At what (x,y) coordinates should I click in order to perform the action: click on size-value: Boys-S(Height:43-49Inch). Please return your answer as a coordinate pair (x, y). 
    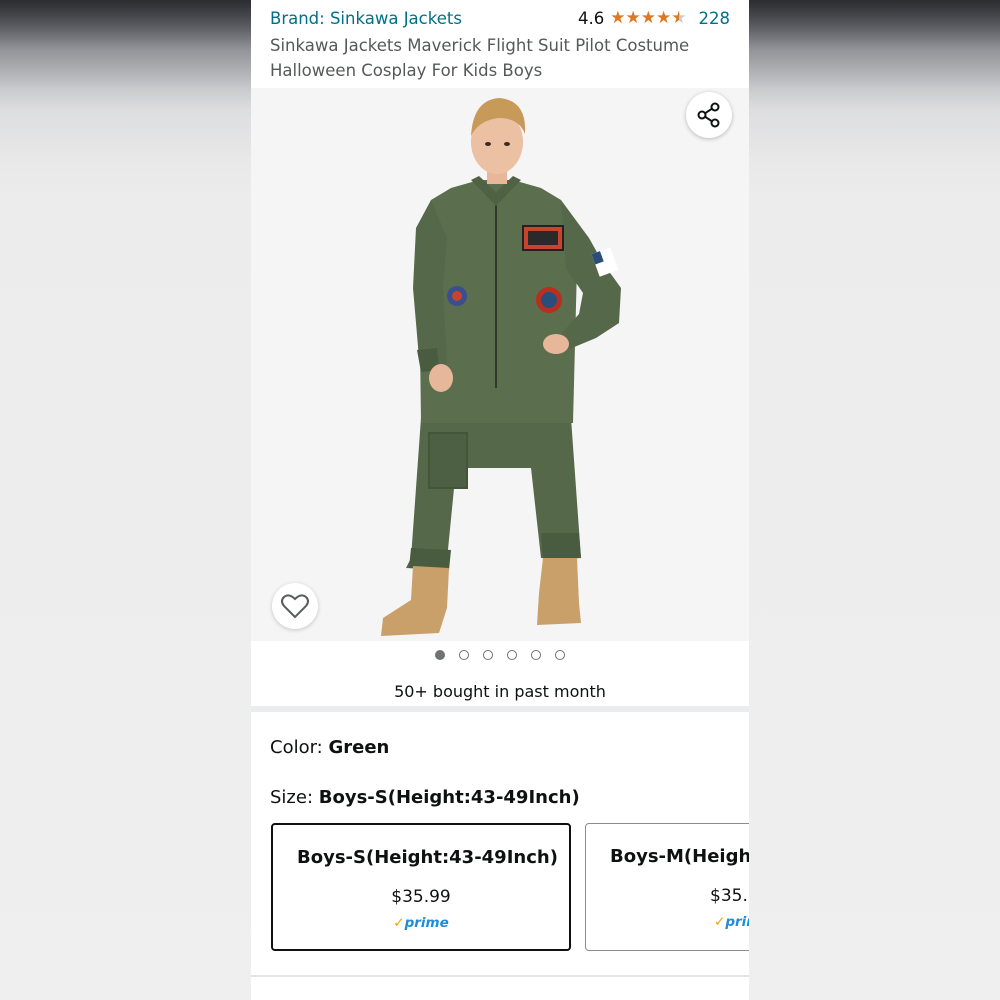
    Looking at the image, I should click on (449, 797).